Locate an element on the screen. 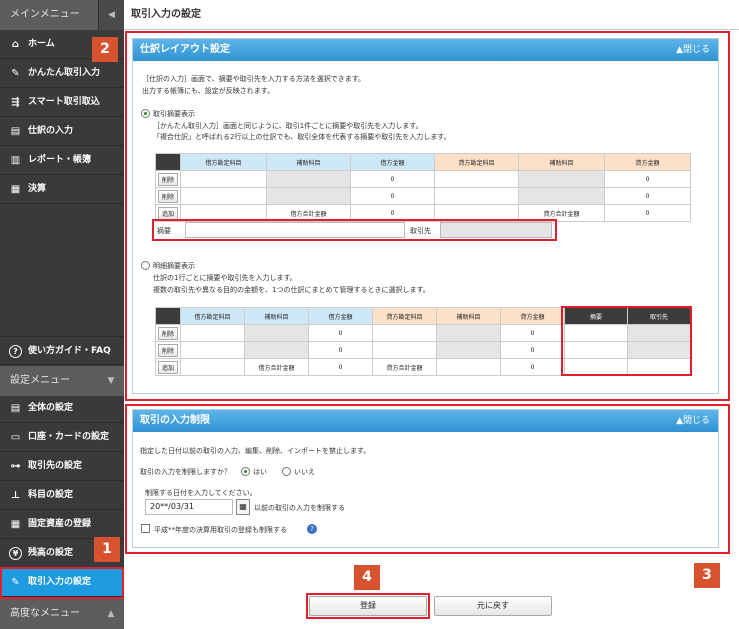 Image resolution: width=739 pixels, height=629 pixels. sidebar-item-label: 口座・カードの設定 is located at coordinates (69, 437).